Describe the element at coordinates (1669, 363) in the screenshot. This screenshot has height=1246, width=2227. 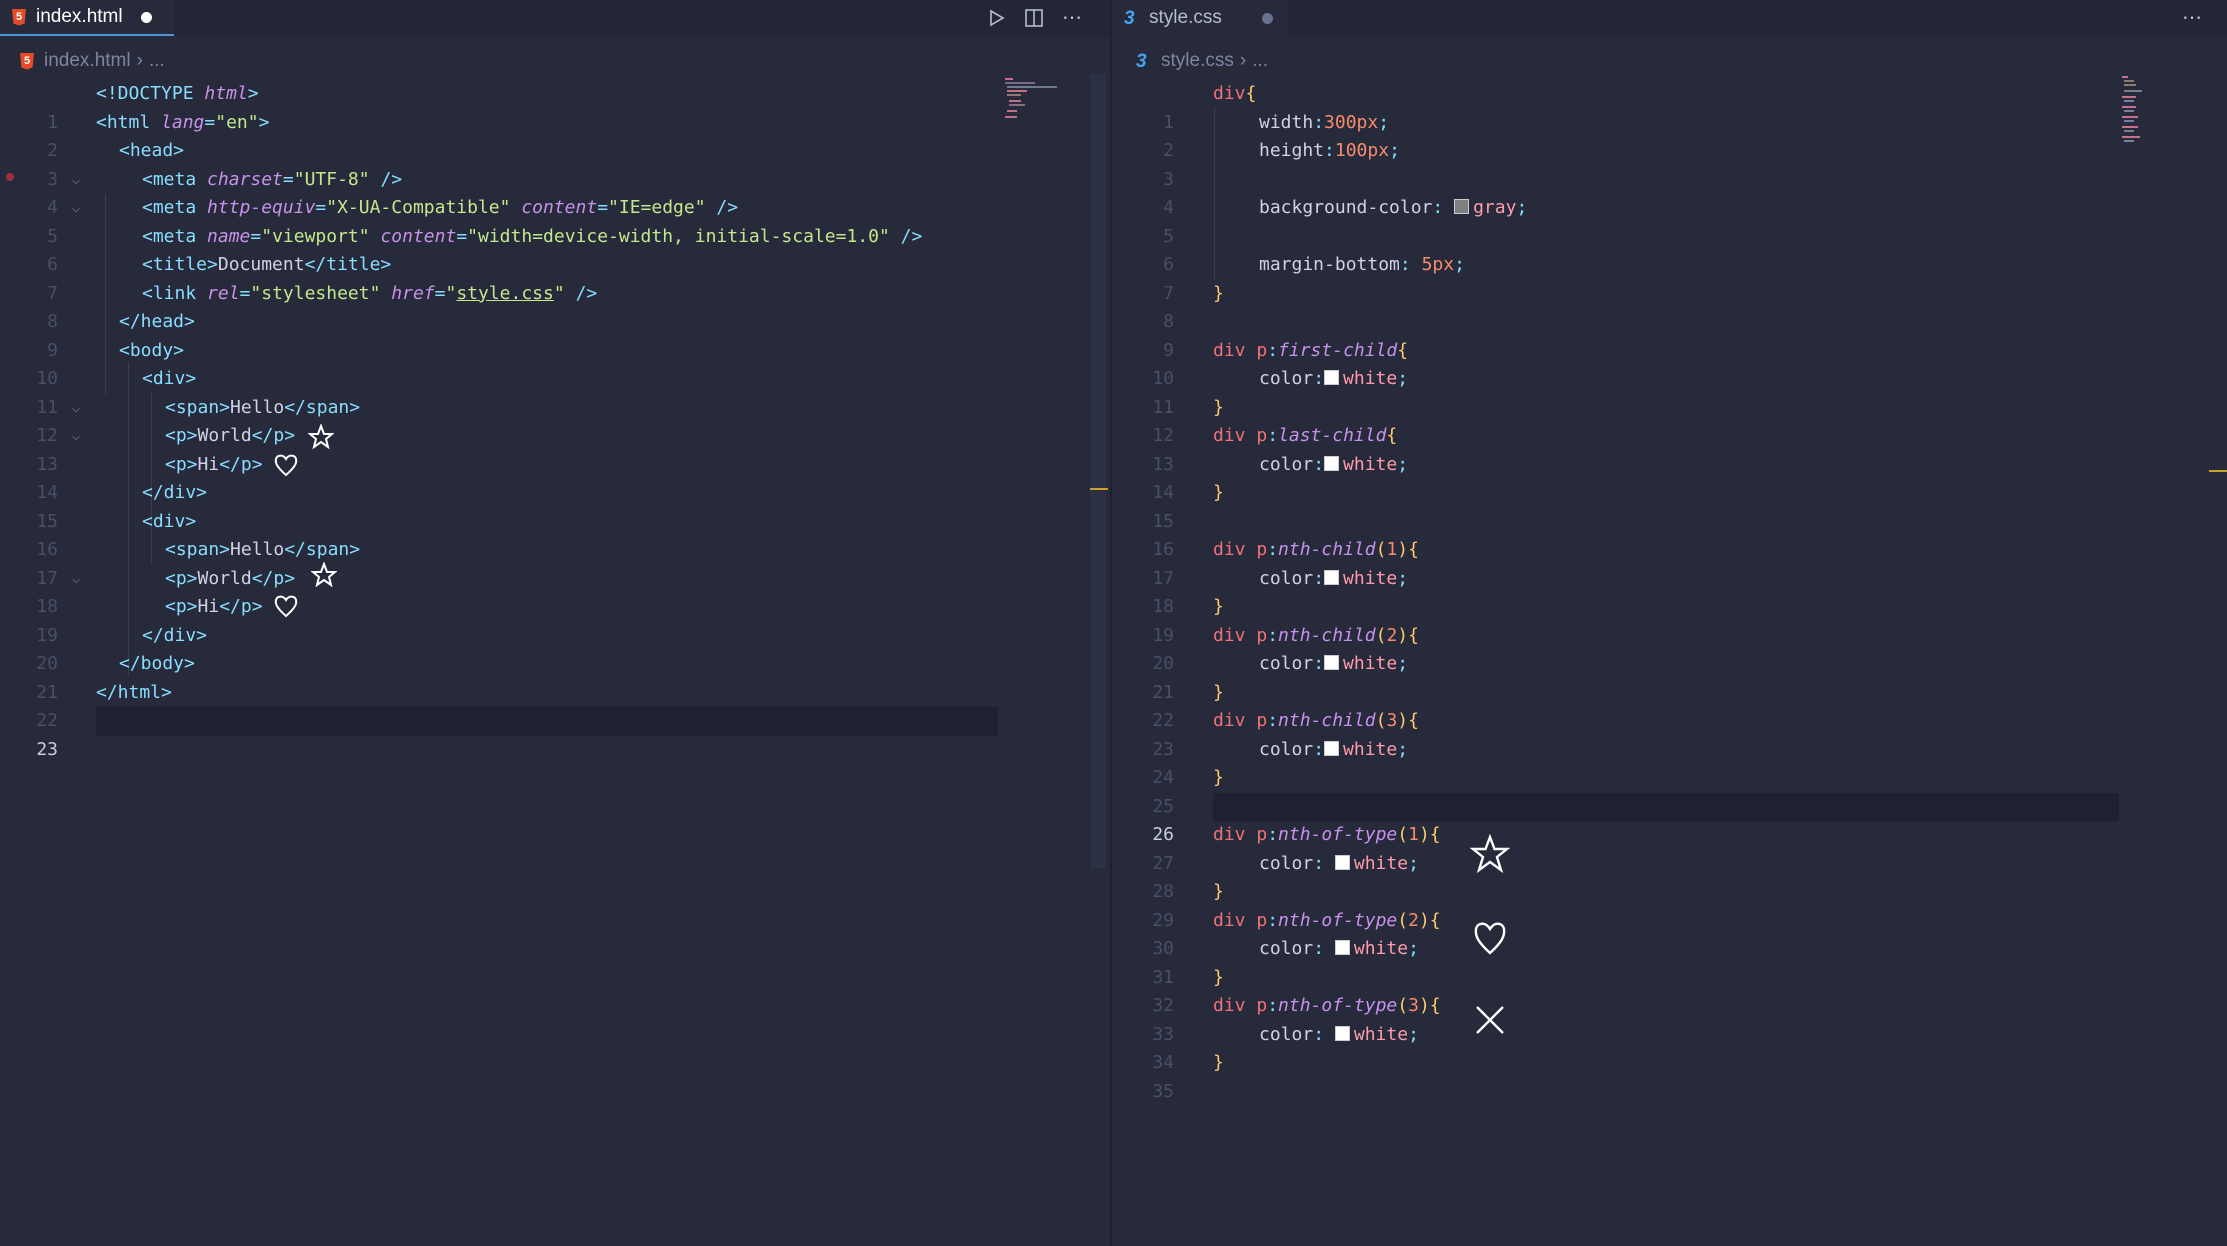
I see `code-line: 10 div p:first-child{` at that location.